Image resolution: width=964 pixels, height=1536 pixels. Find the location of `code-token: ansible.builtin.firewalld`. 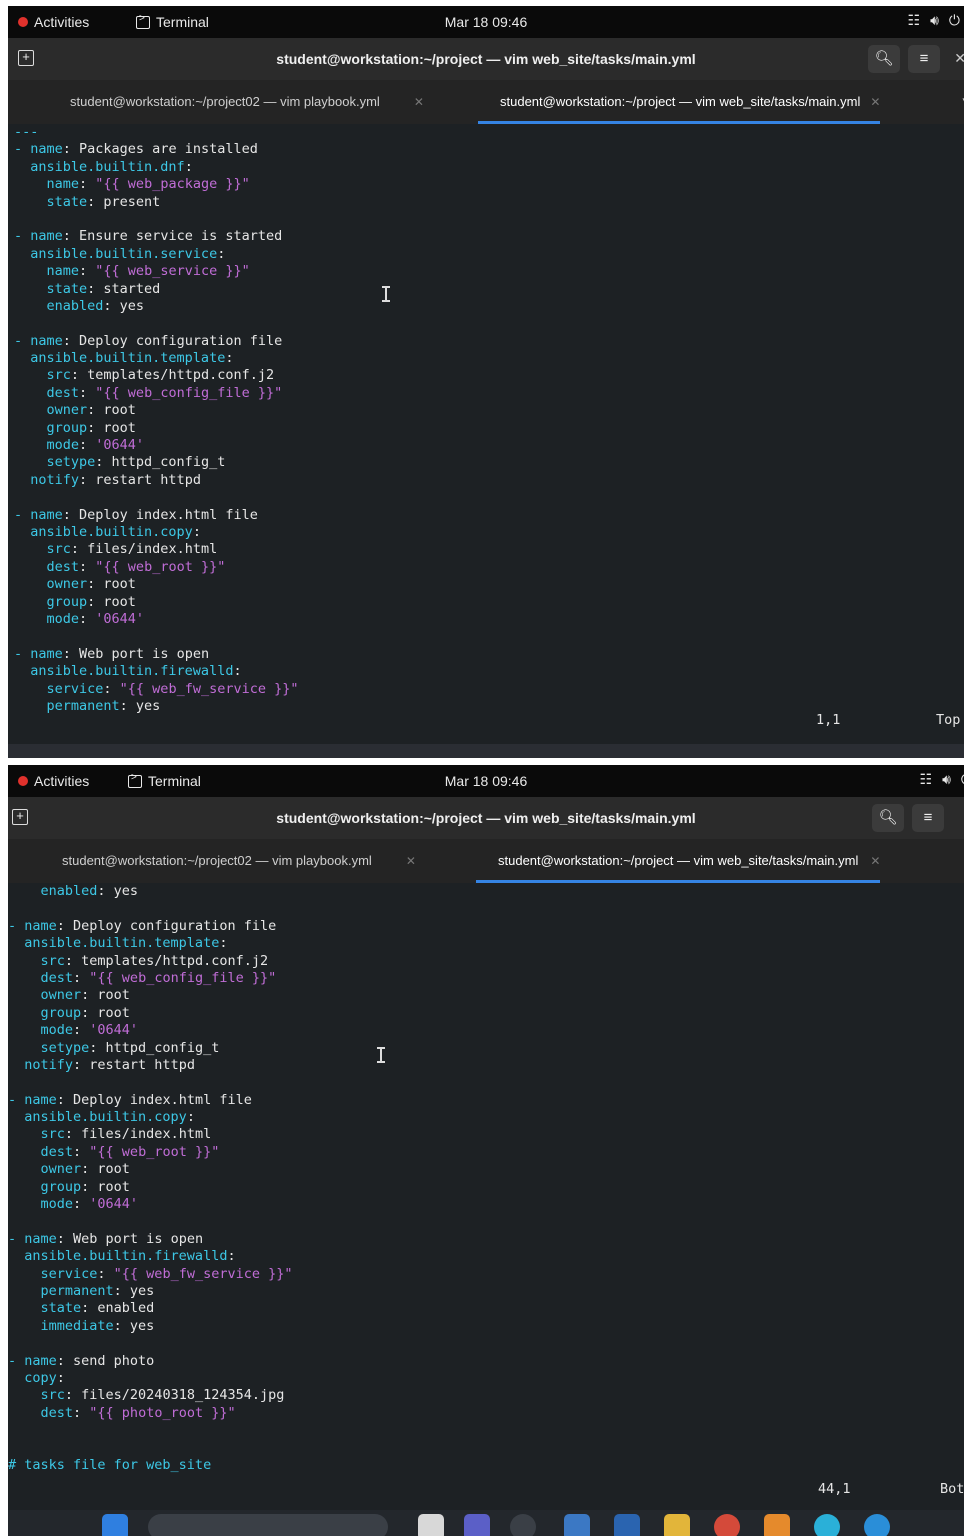

code-token: ansible.builtin.firewalld is located at coordinates (118, 1256).